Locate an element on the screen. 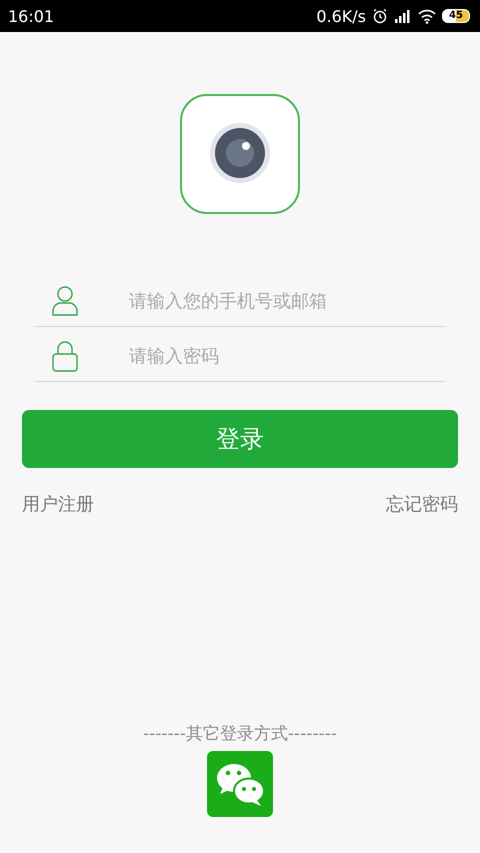 This screenshot has height=853, width=480. wifi-icon is located at coordinates (427, 16).